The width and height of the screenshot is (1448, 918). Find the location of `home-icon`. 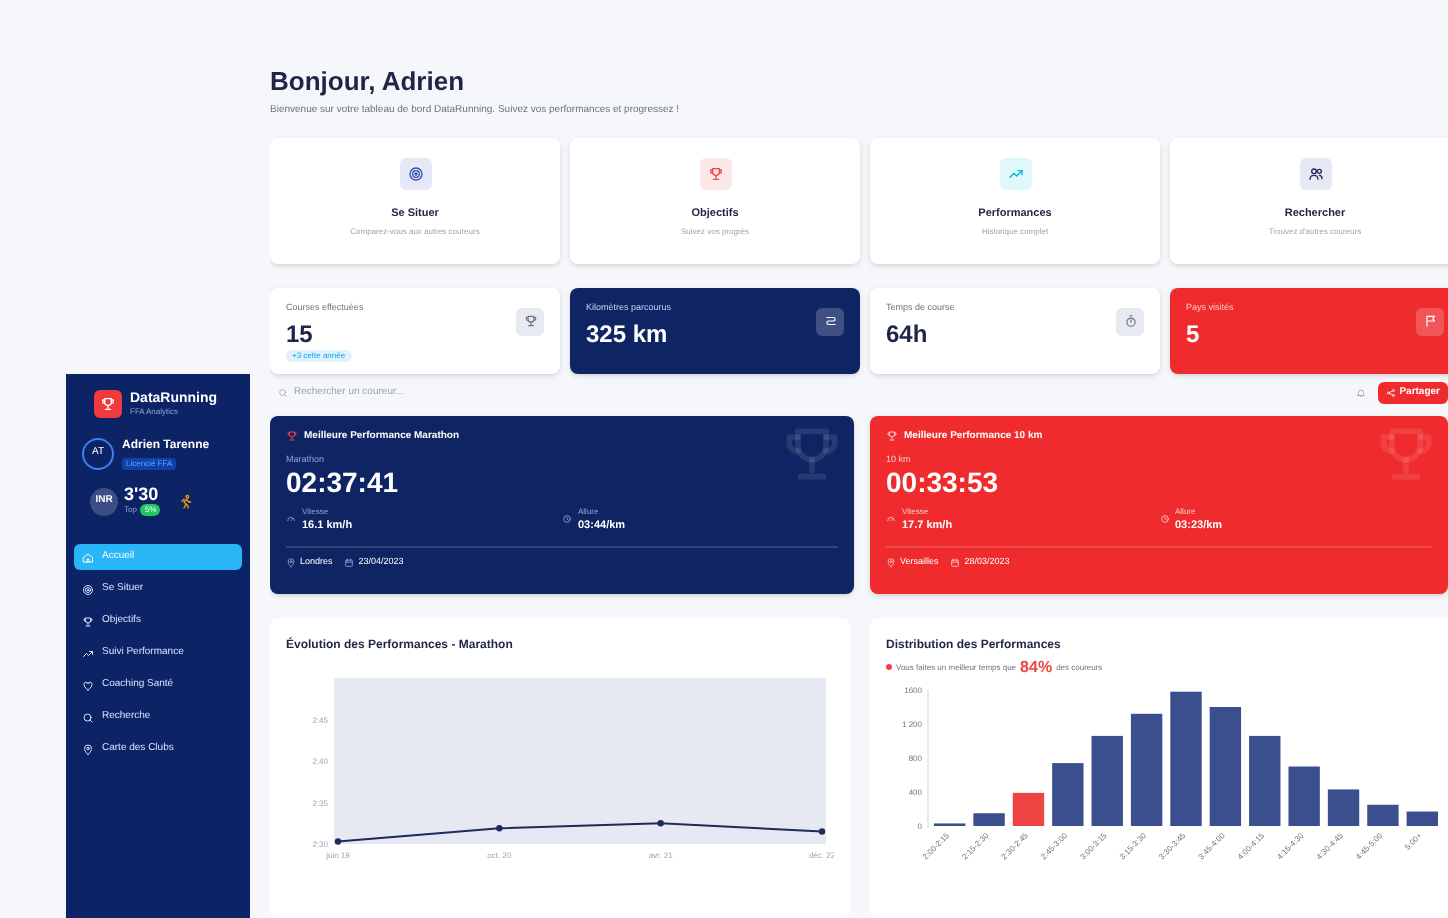

home-icon is located at coordinates (88, 557).